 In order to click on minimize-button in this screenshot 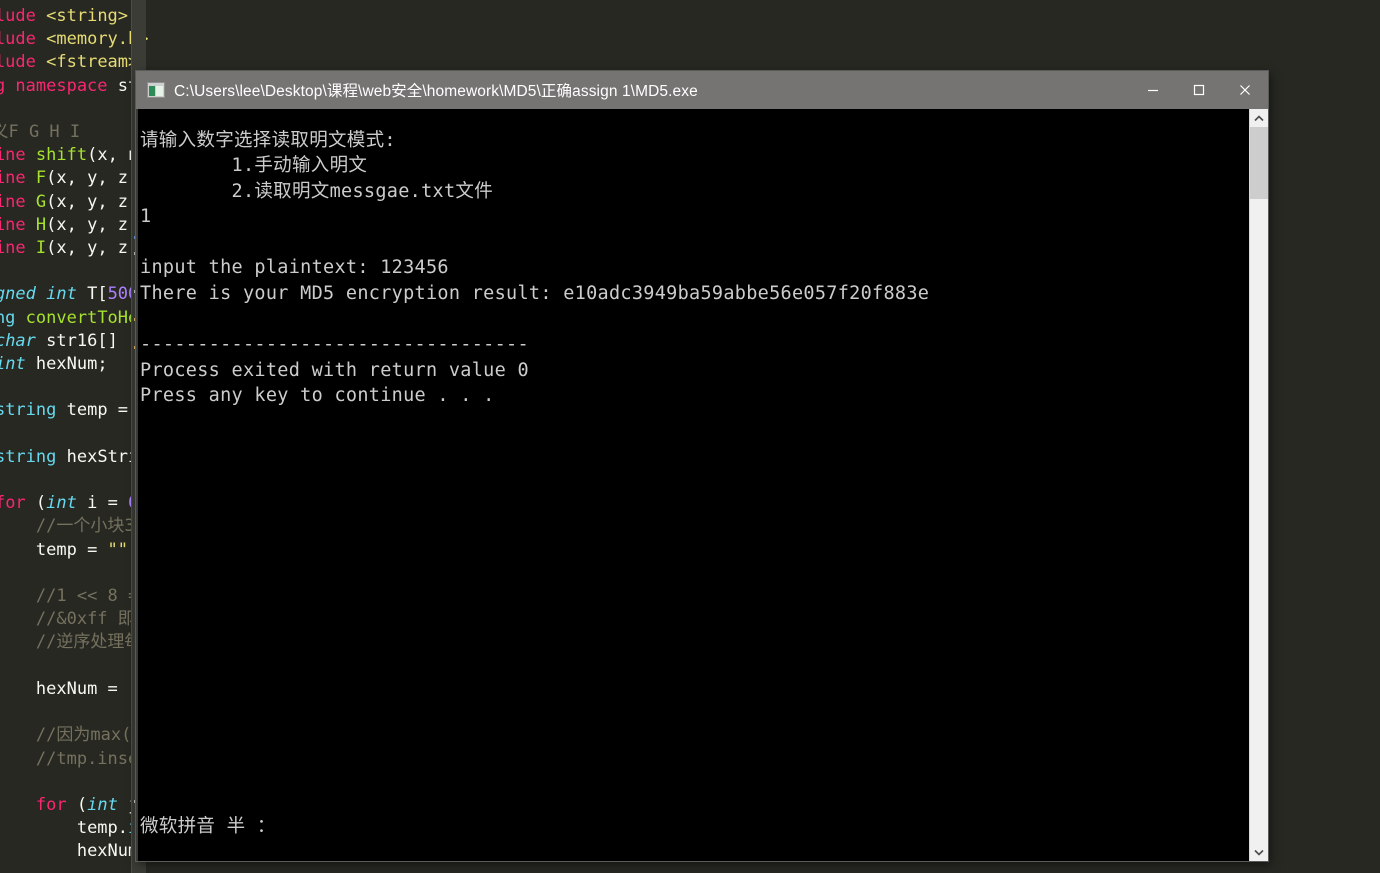, I will do `click(1153, 90)`.